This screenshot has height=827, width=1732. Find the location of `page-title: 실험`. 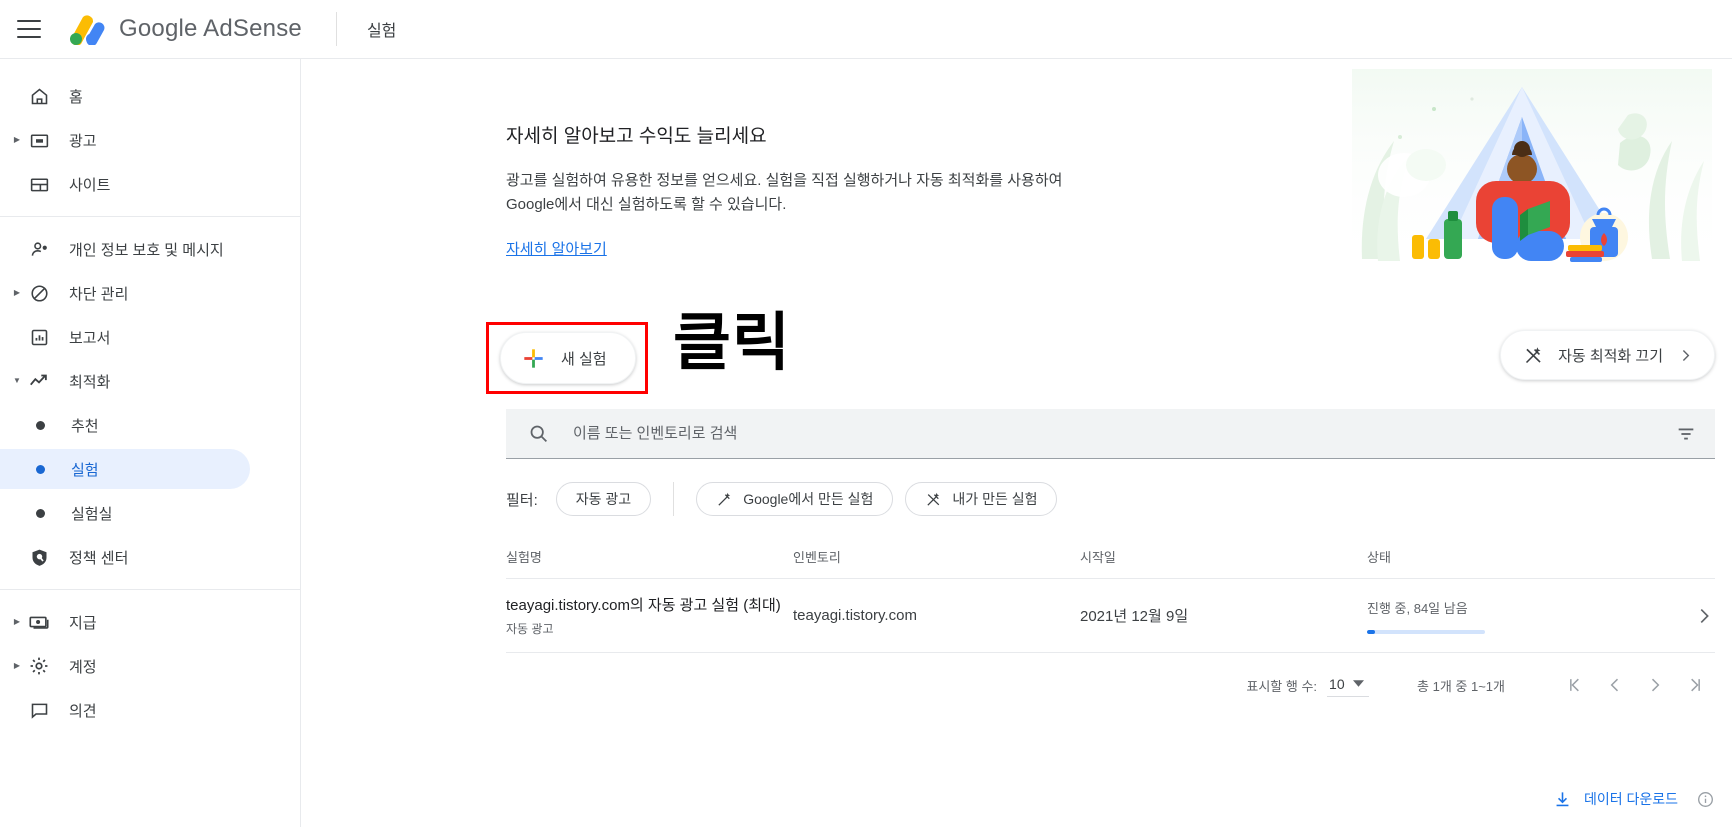

page-title: 실험 is located at coordinates (381, 31).